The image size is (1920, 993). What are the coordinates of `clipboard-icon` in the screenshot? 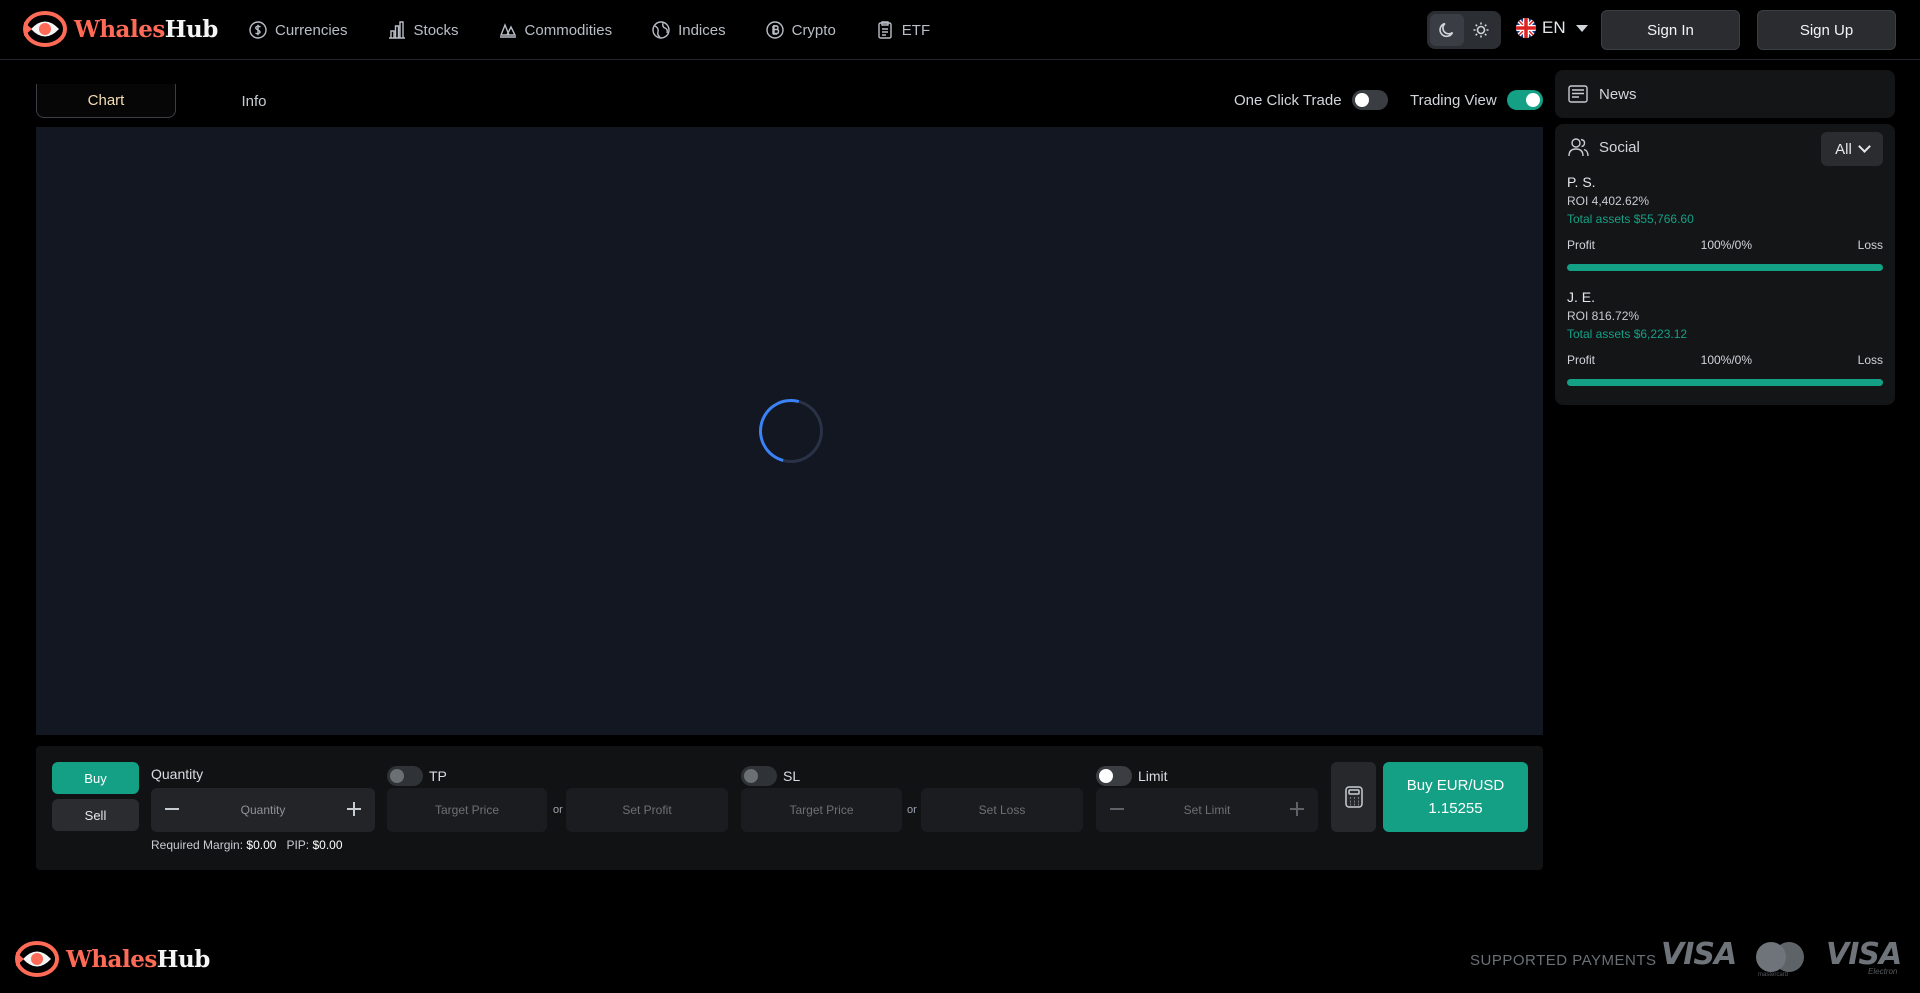 It's located at (885, 30).